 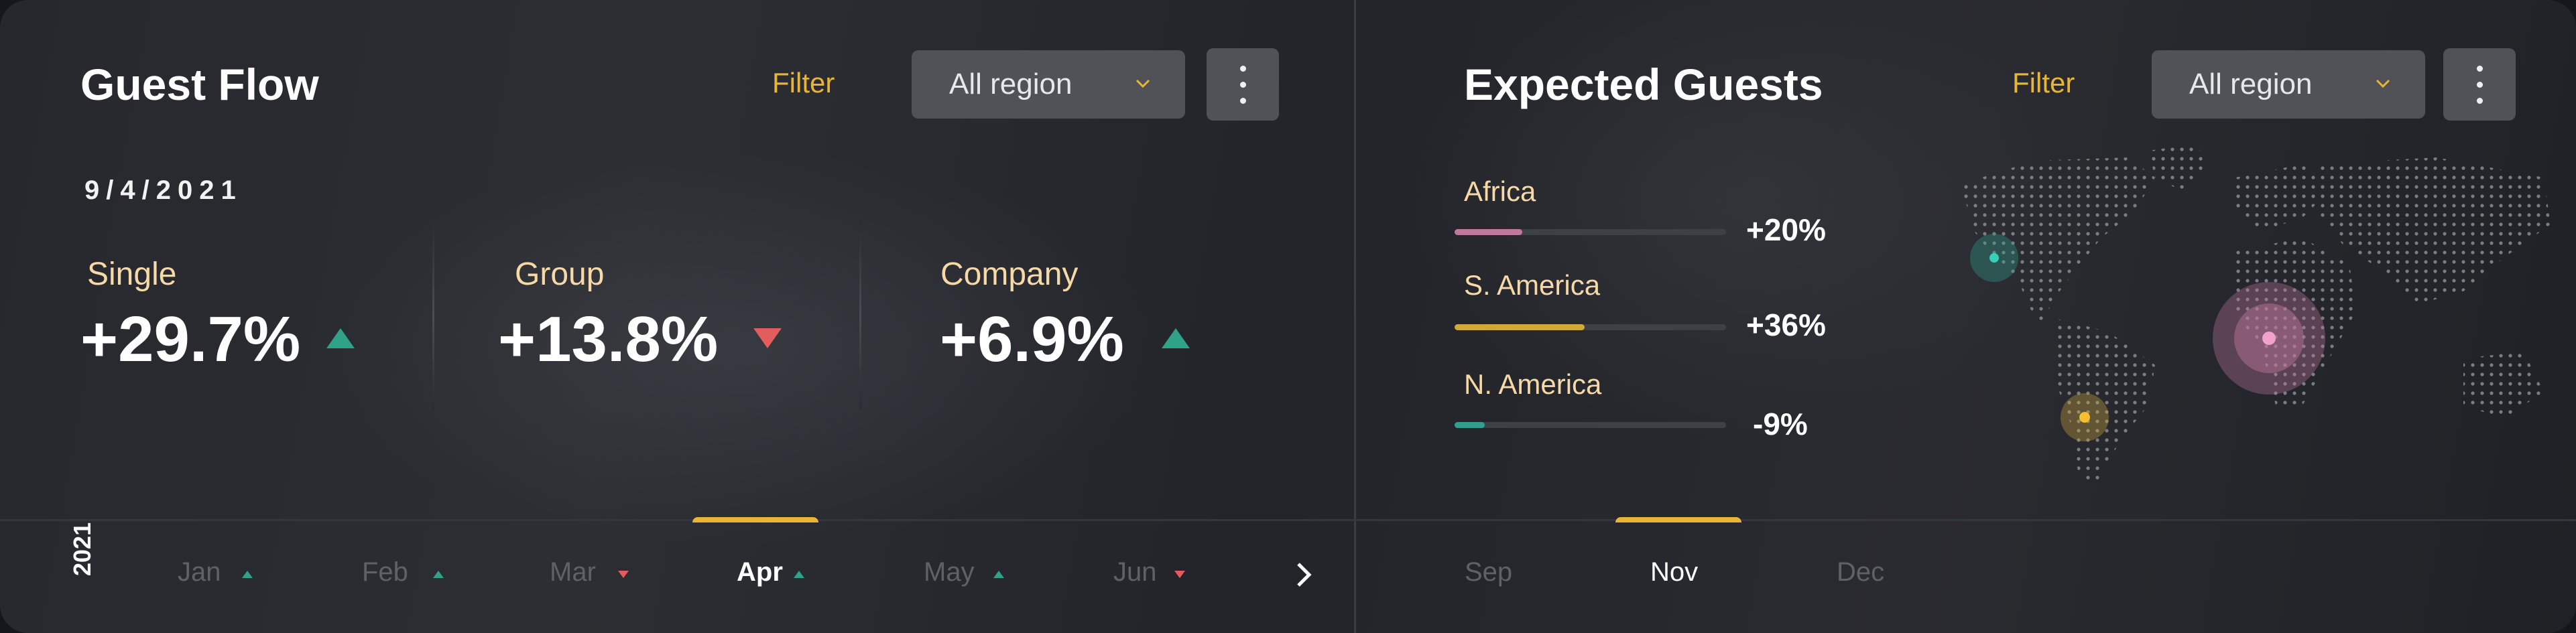 I want to click on guest-flow-title: Guest Flow, so click(x=199, y=84).